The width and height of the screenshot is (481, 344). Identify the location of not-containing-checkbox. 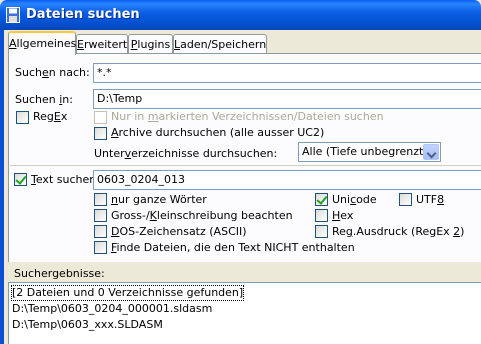
(100, 247).